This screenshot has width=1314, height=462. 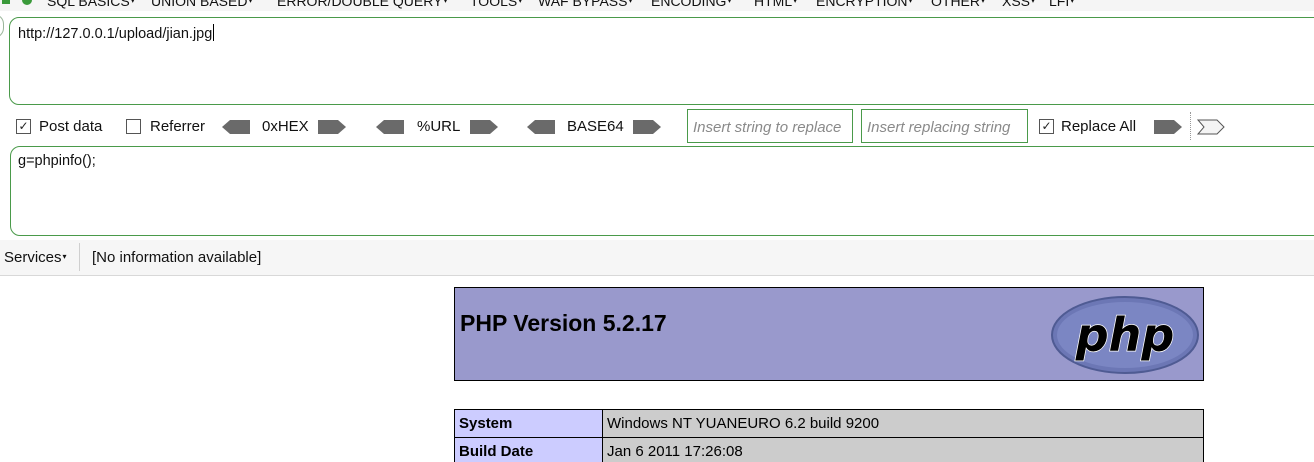 I want to click on referrer-label: Referrer, so click(x=177, y=126).